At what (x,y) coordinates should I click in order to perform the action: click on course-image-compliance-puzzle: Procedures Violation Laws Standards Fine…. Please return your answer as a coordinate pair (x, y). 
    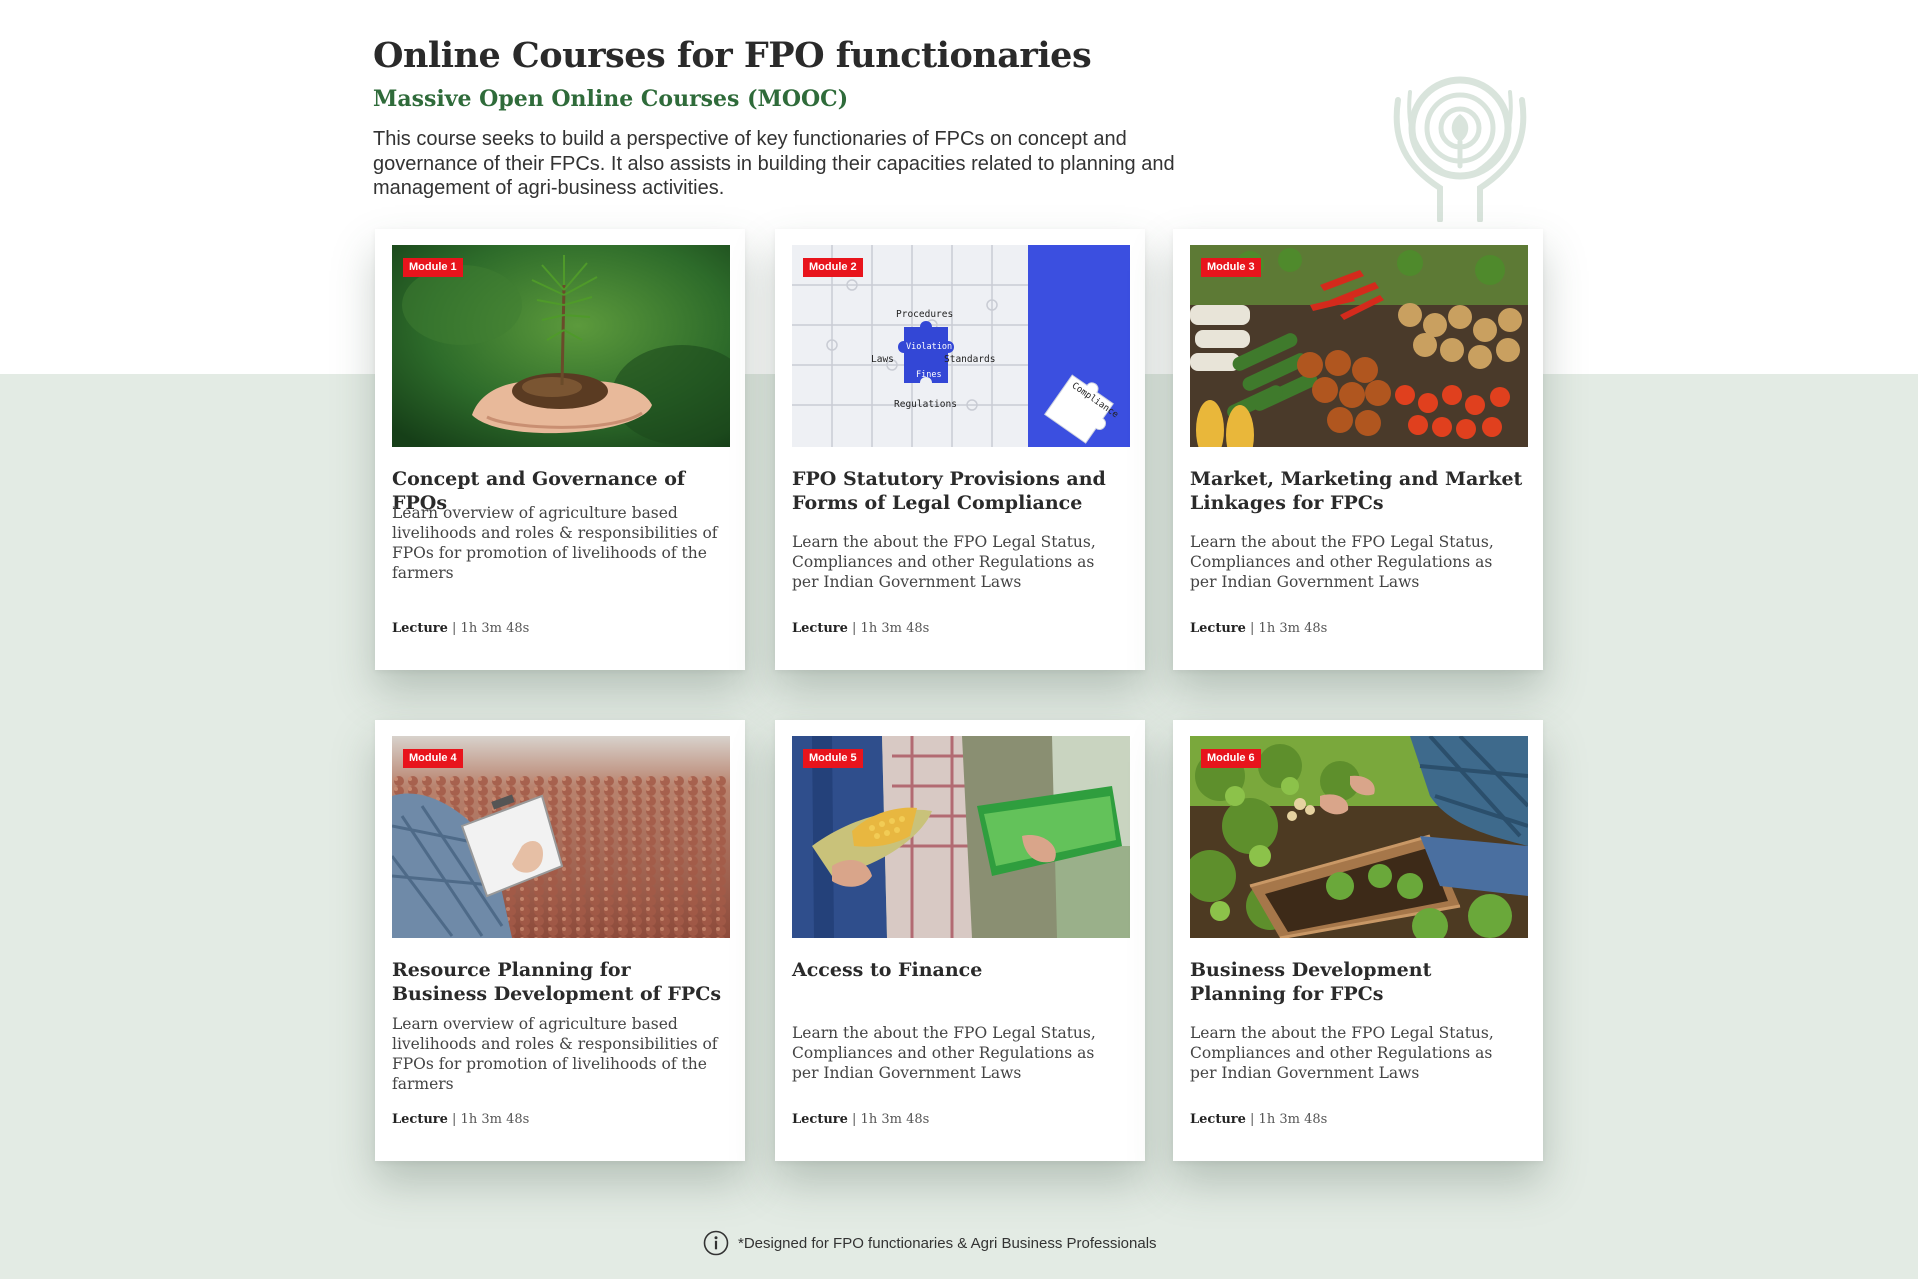
    Looking at the image, I should click on (961, 346).